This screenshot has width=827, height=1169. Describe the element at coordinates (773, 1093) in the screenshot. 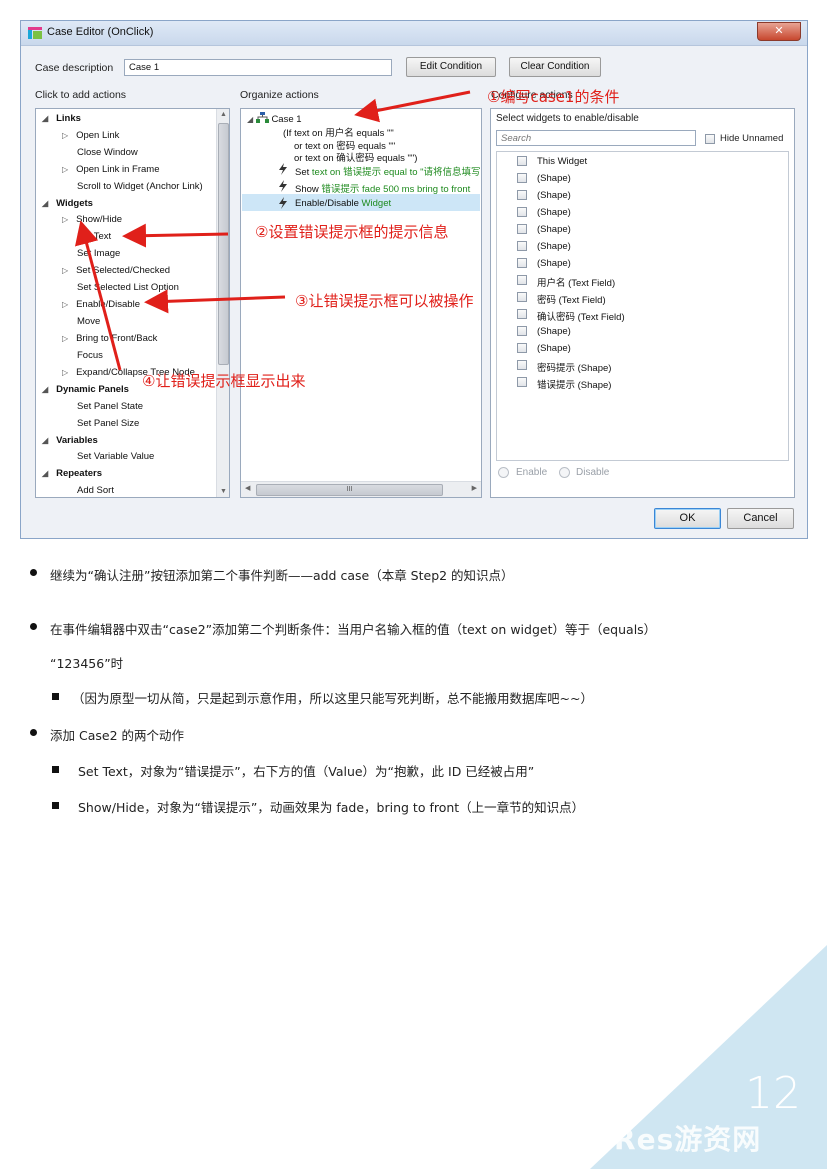

I see `page-number: 12` at that location.